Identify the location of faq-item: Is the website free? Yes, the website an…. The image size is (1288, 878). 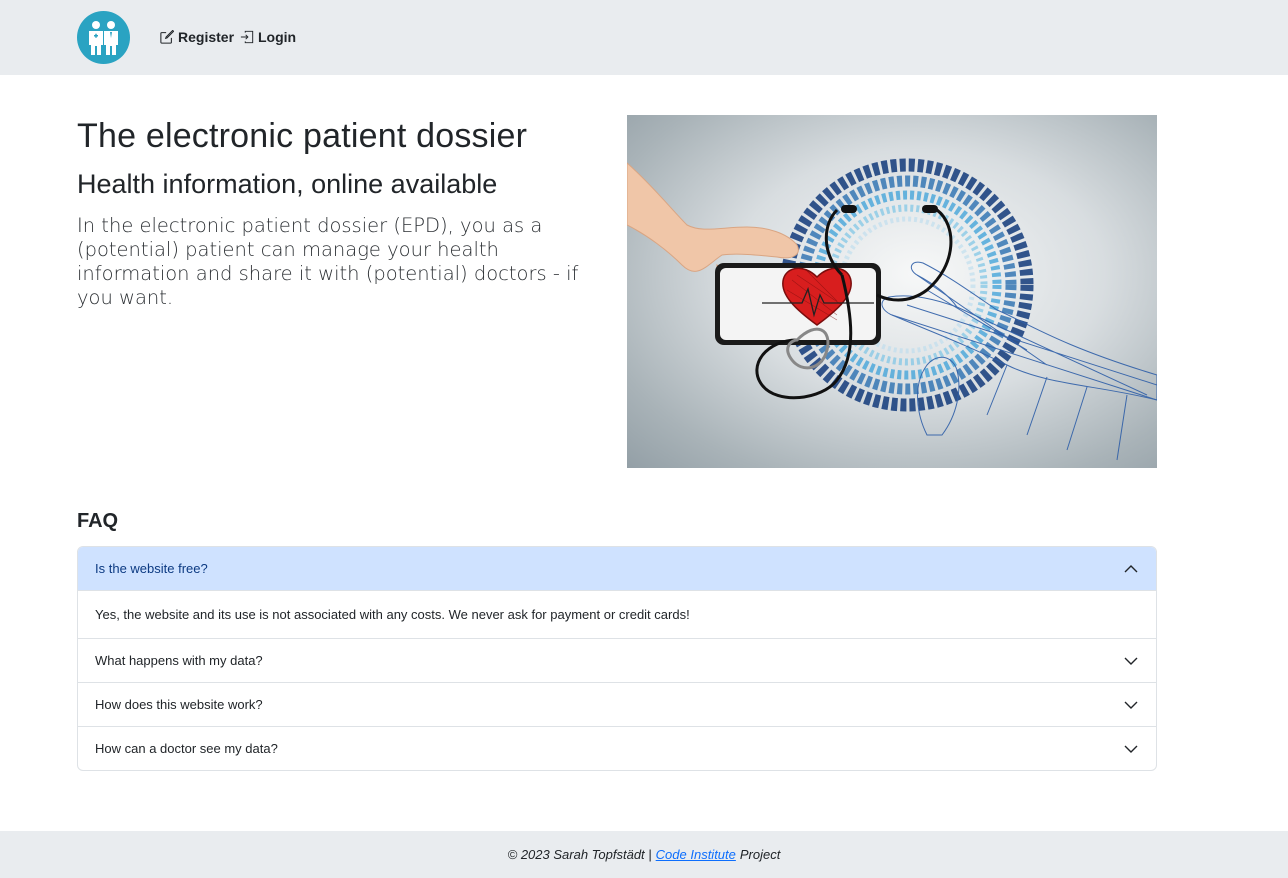
(617, 592).